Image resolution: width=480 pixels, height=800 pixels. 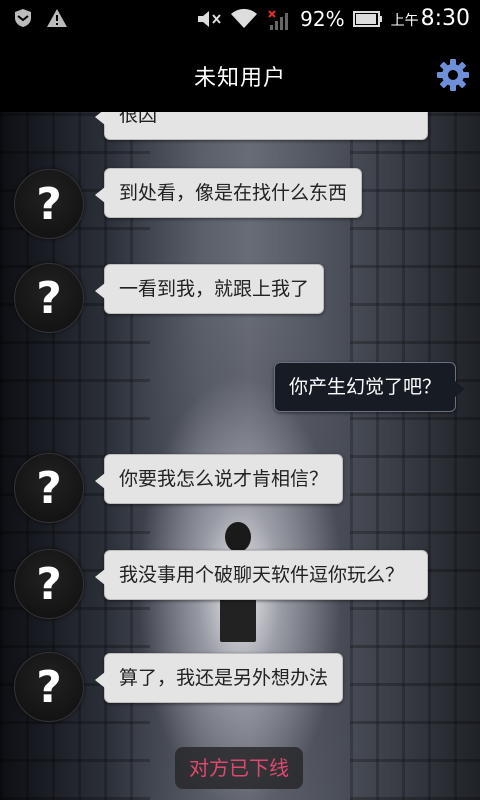 I want to click on title-bar: 未知用户, so click(x=240, y=75).